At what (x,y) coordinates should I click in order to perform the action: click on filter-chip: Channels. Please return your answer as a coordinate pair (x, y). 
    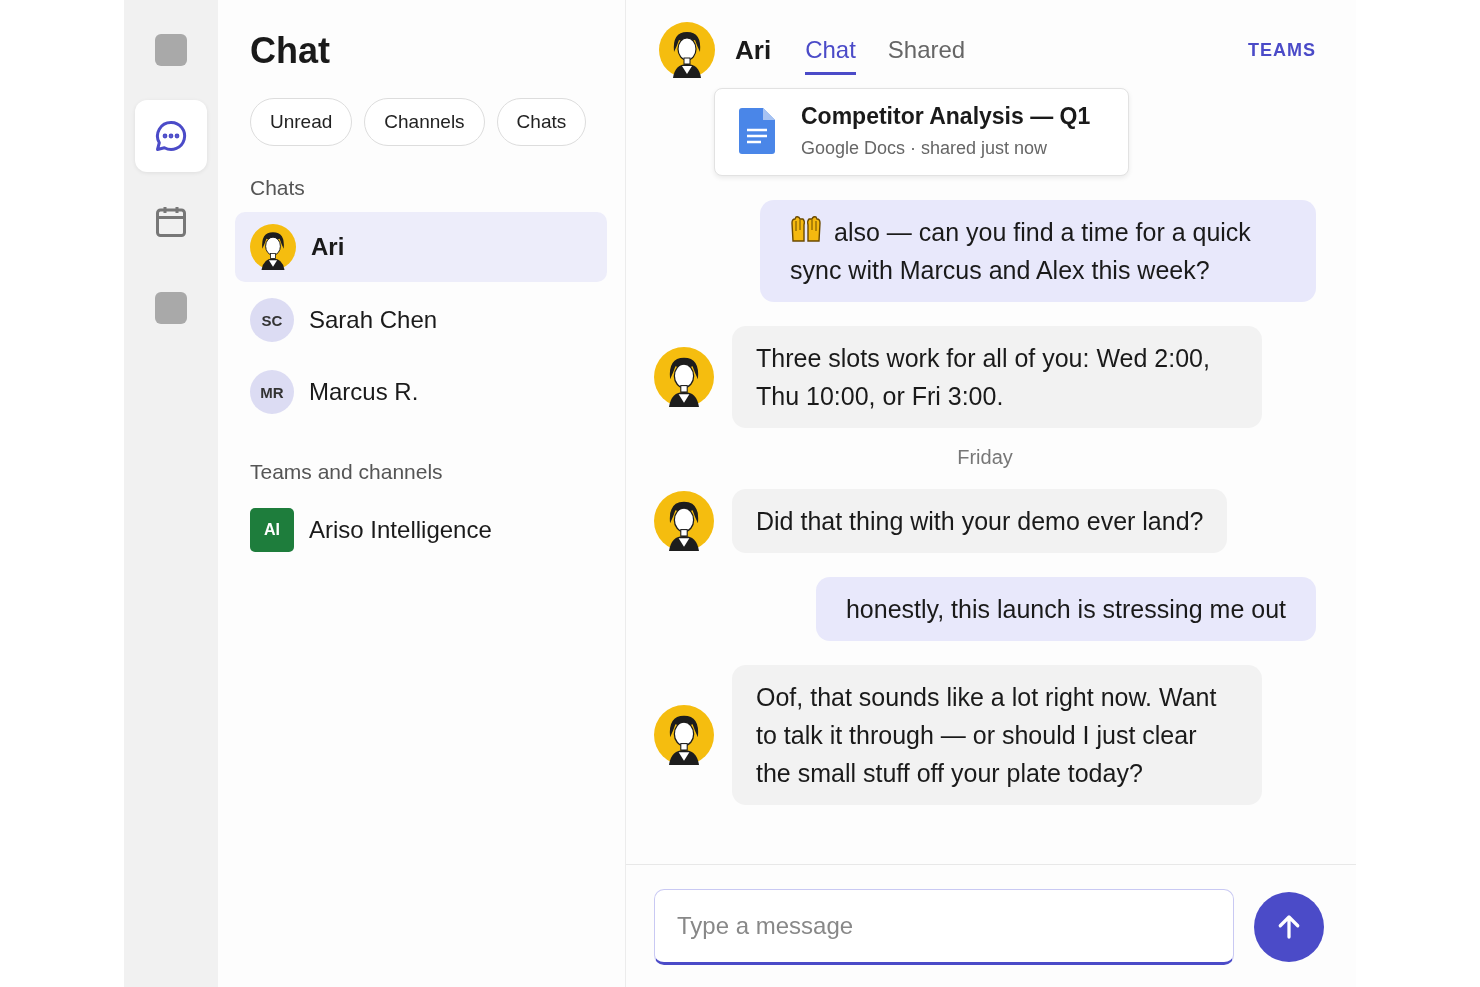
    Looking at the image, I should click on (424, 122).